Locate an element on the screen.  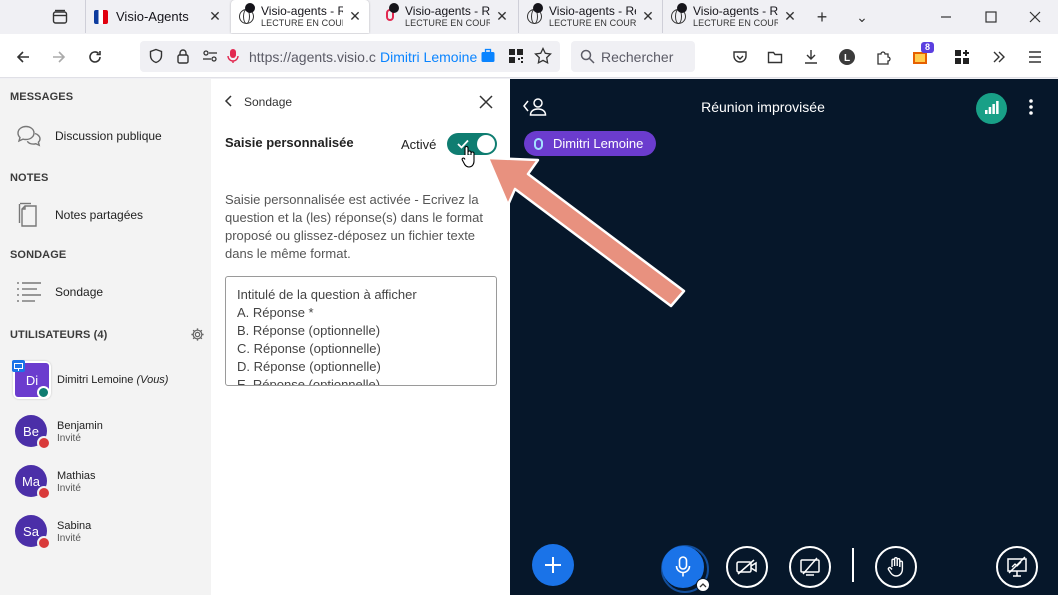
folder-icon is located at coordinates (775, 57).